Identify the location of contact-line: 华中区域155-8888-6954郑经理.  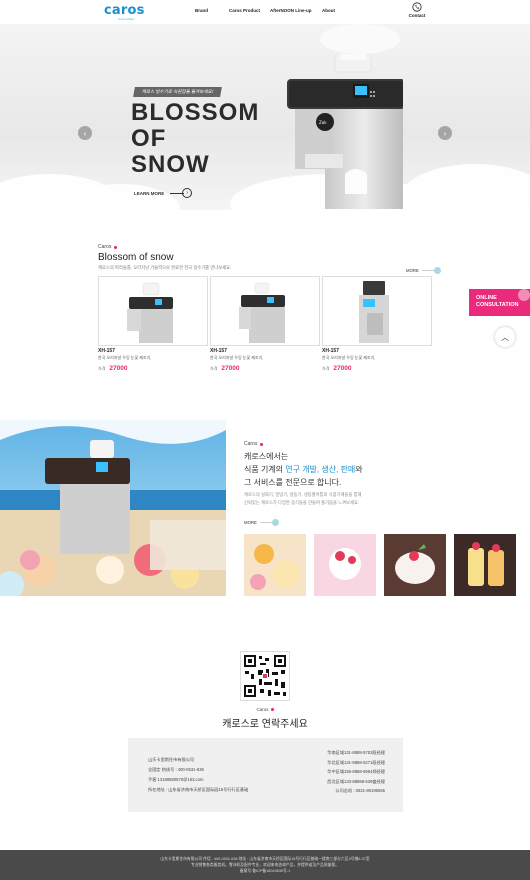
(356, 771).